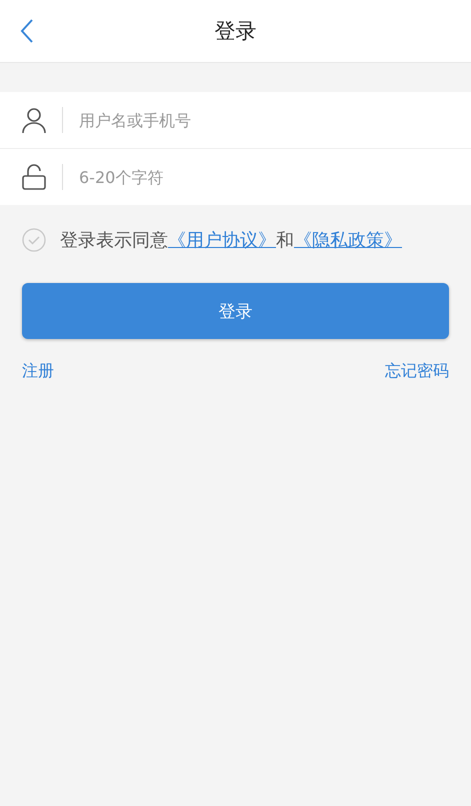  I want to click on user-agreement-link: 《用户协议》, so click(222, 240).